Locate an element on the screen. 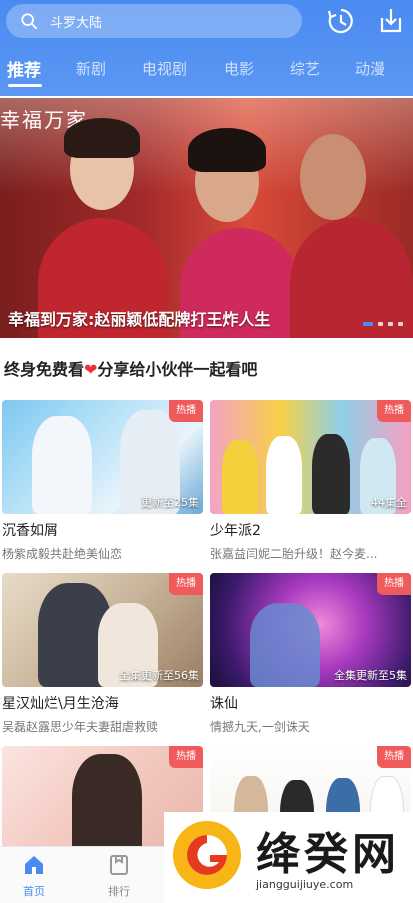 The height and width of the screenshot is (903, 413). watermark-text: 绛癸网 is located at coordinates (328, 854).